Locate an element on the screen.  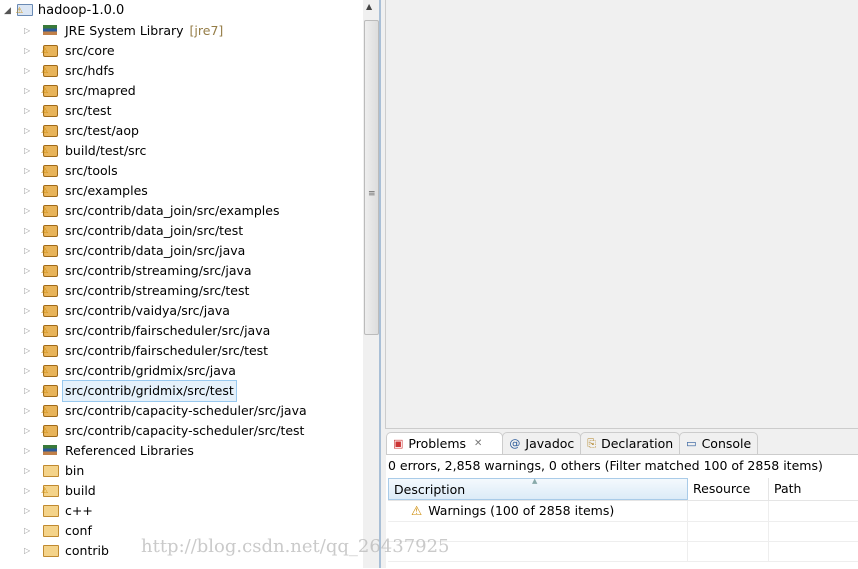
tree-item: ▷ ⚠ src/test is located at coordinates (68, 111).